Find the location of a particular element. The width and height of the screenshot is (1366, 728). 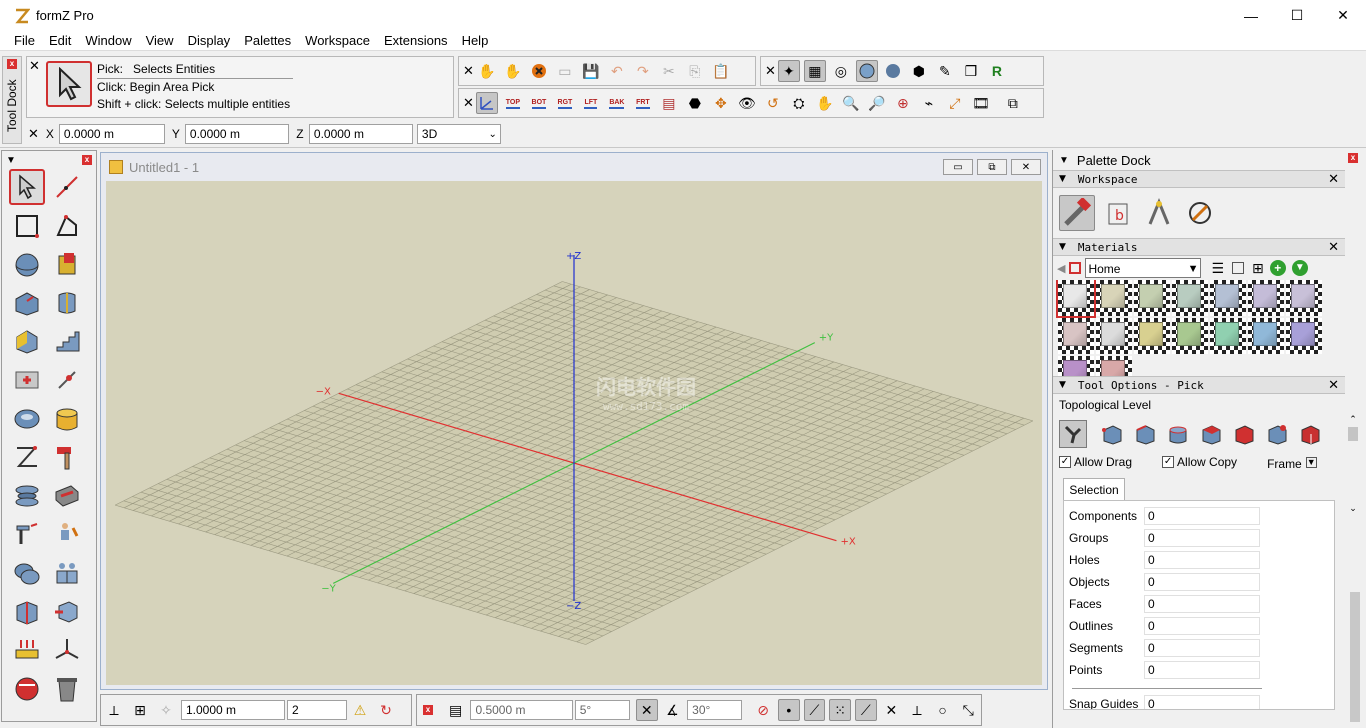

perspective-grid-icon: ▤ is located at coordinates (669, 103).